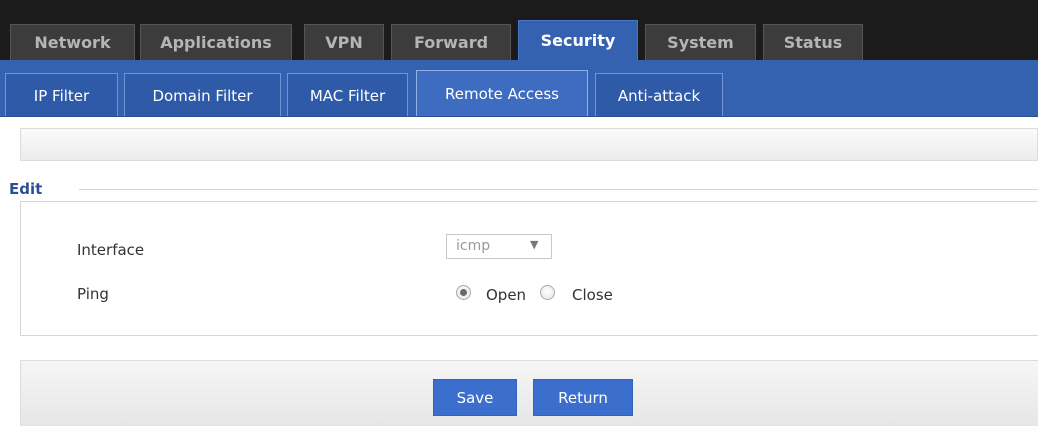  I want to click on interface-select-value: icmp, so click(473, 246).